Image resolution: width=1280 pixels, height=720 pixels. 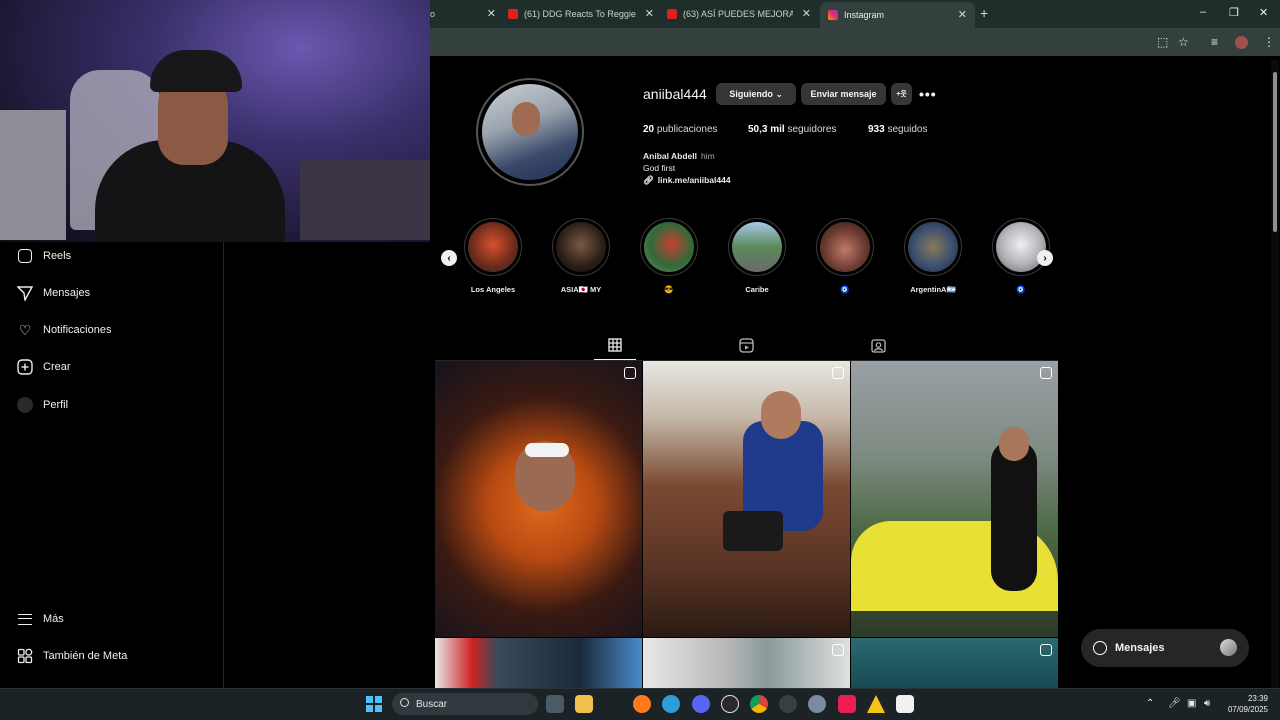 I want to click on taskbar-search: Buscar, so click(x=465, y=704).